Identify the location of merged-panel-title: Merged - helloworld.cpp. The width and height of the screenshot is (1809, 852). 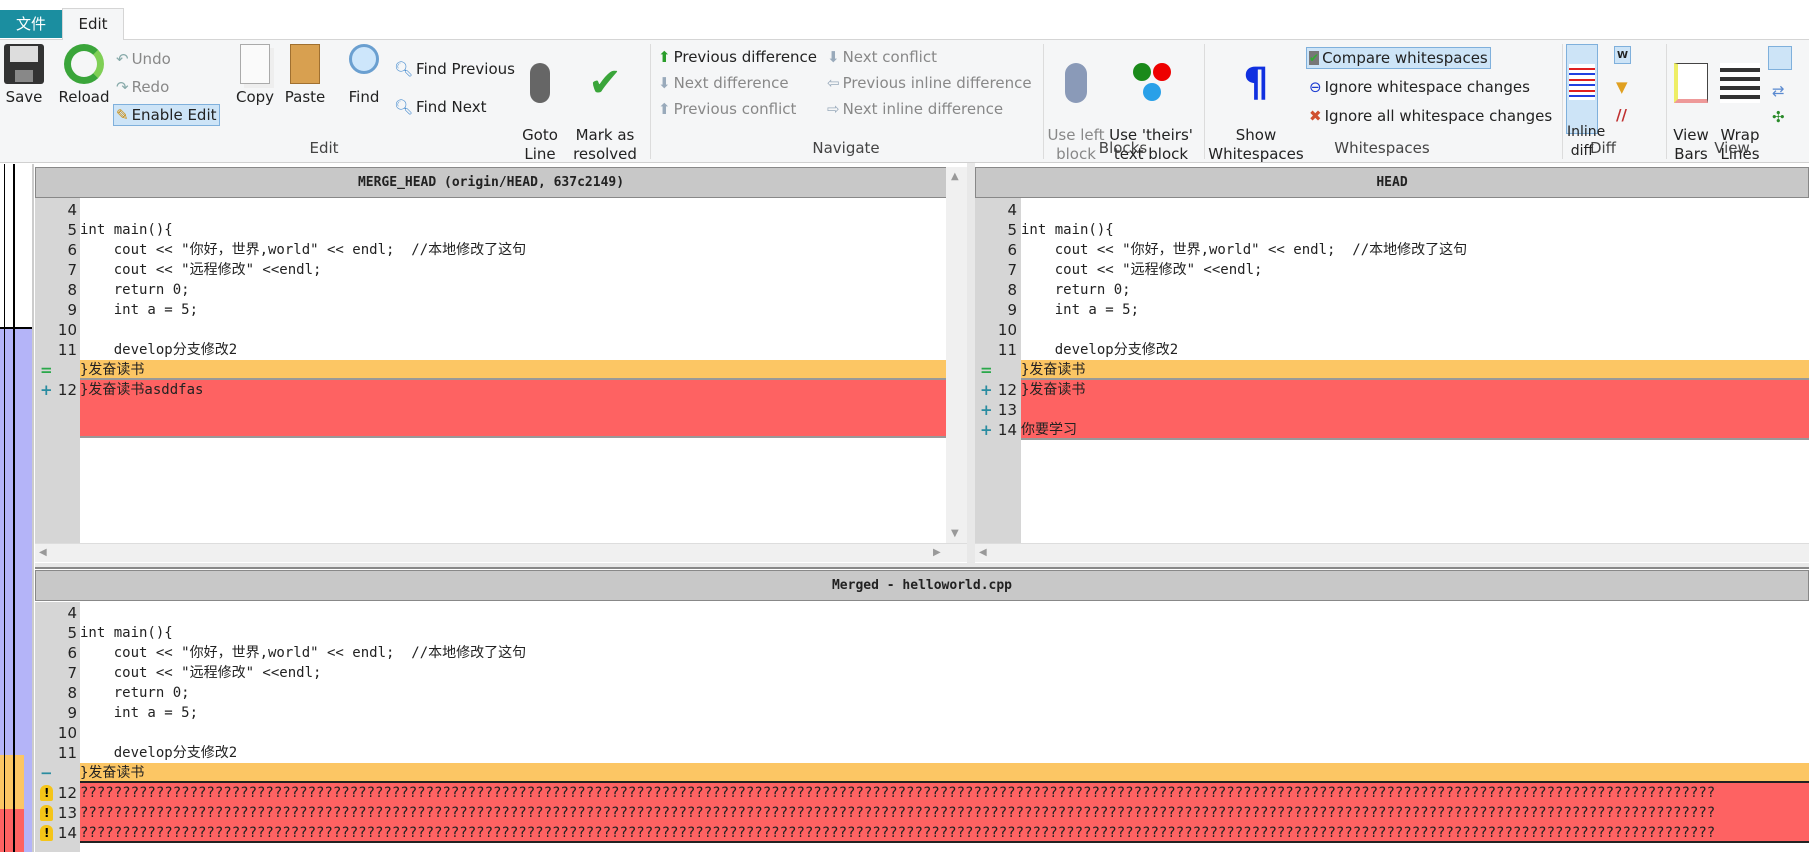
(922, 585).